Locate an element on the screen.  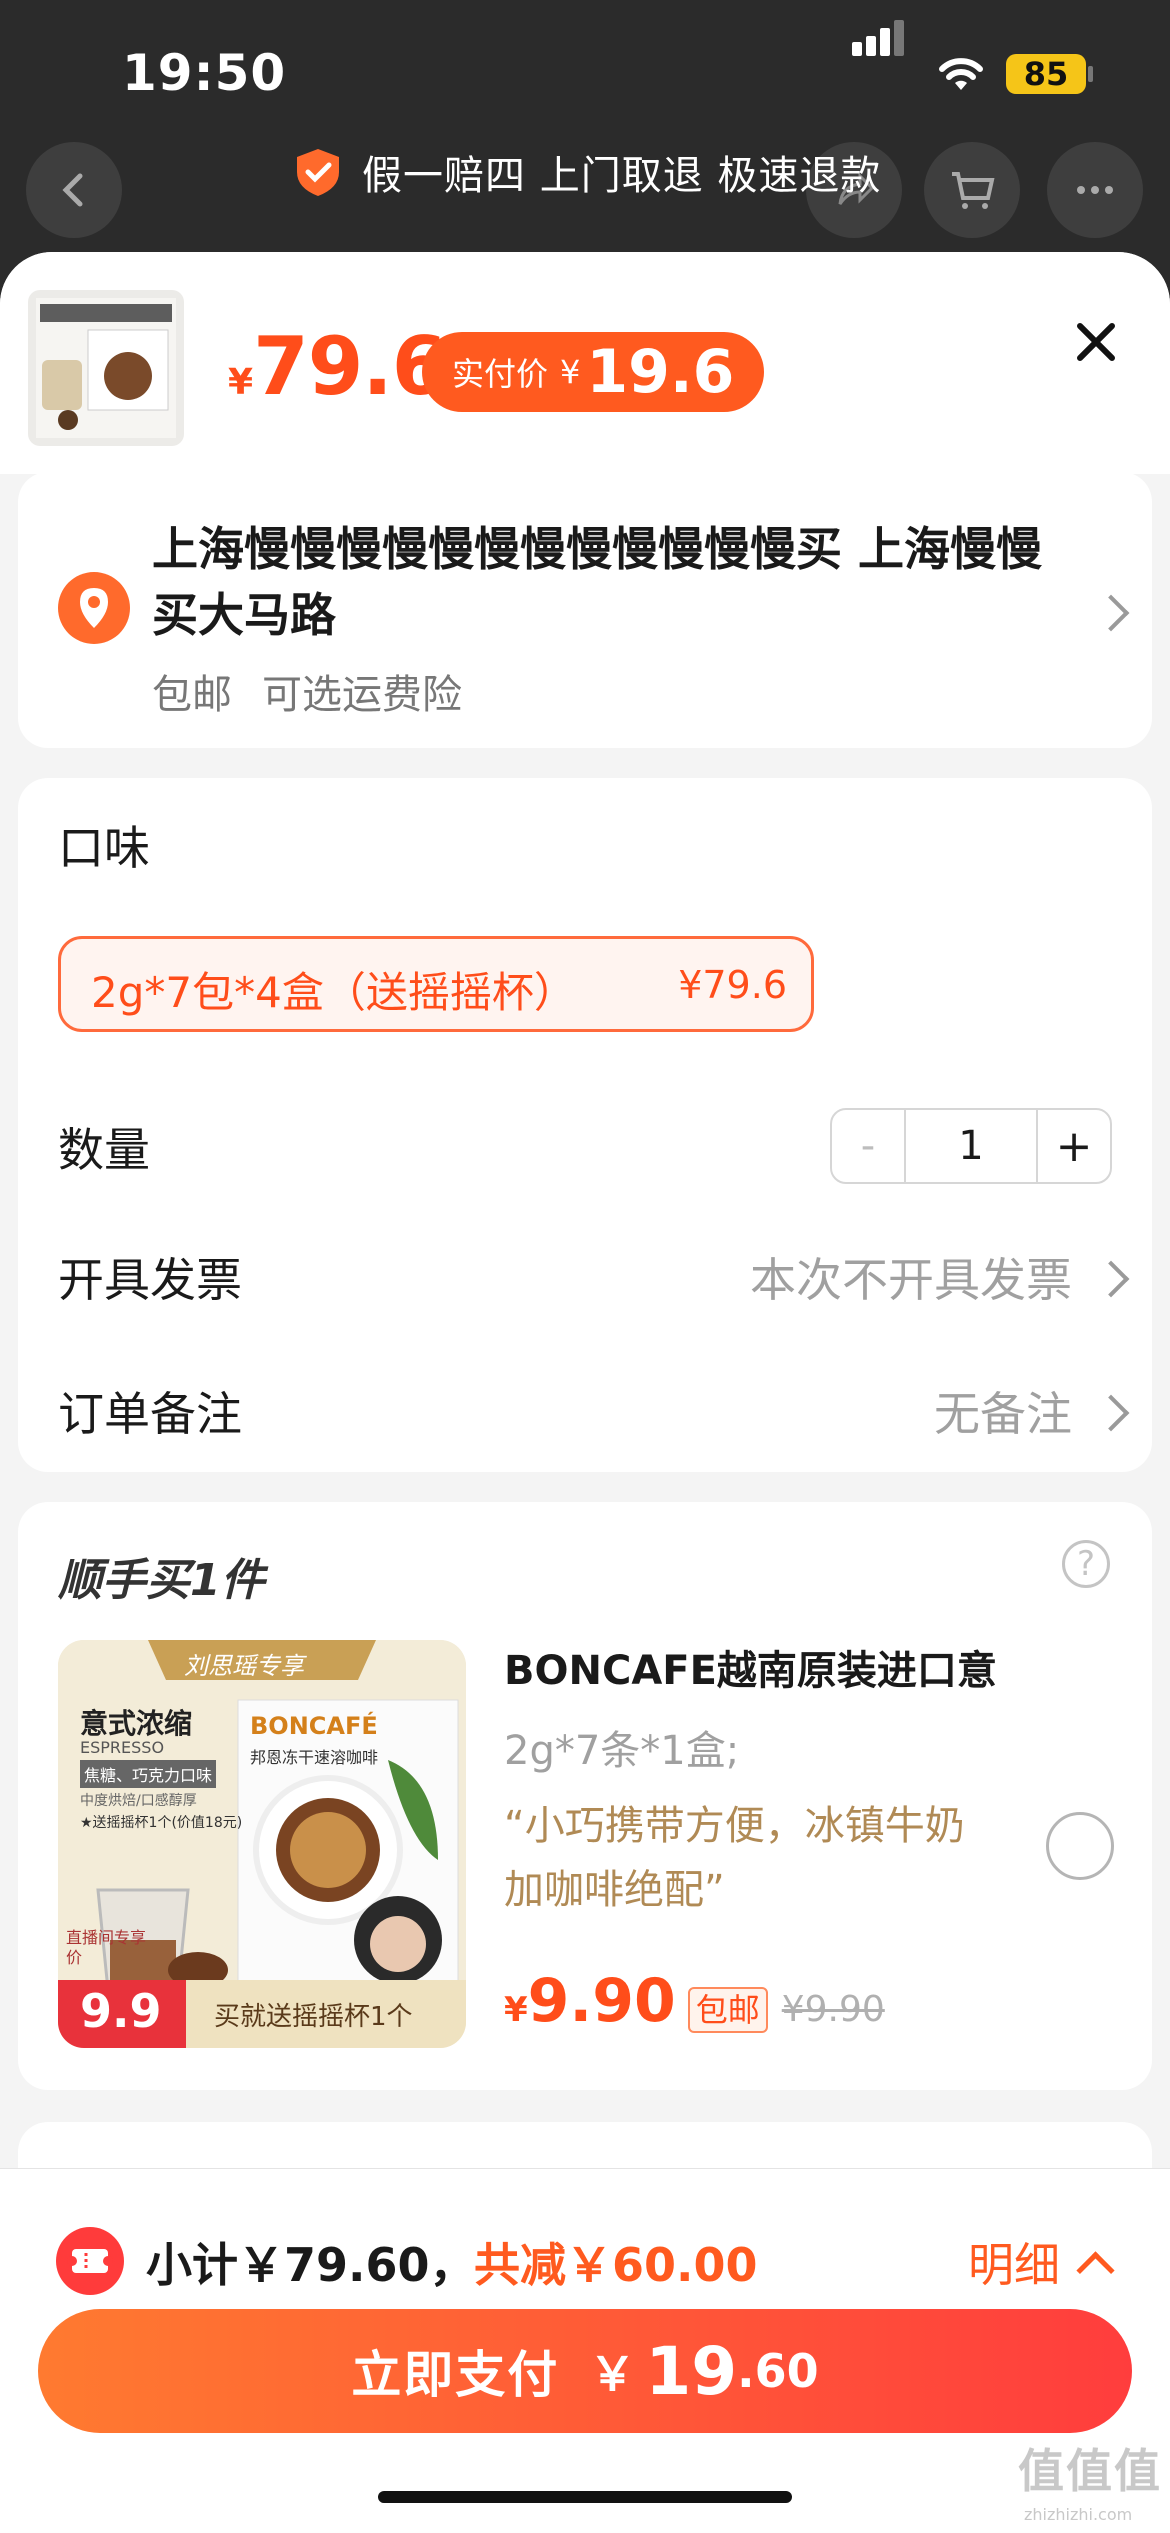
quantity-plus-button: + is located at coordinates (1073, 1146).